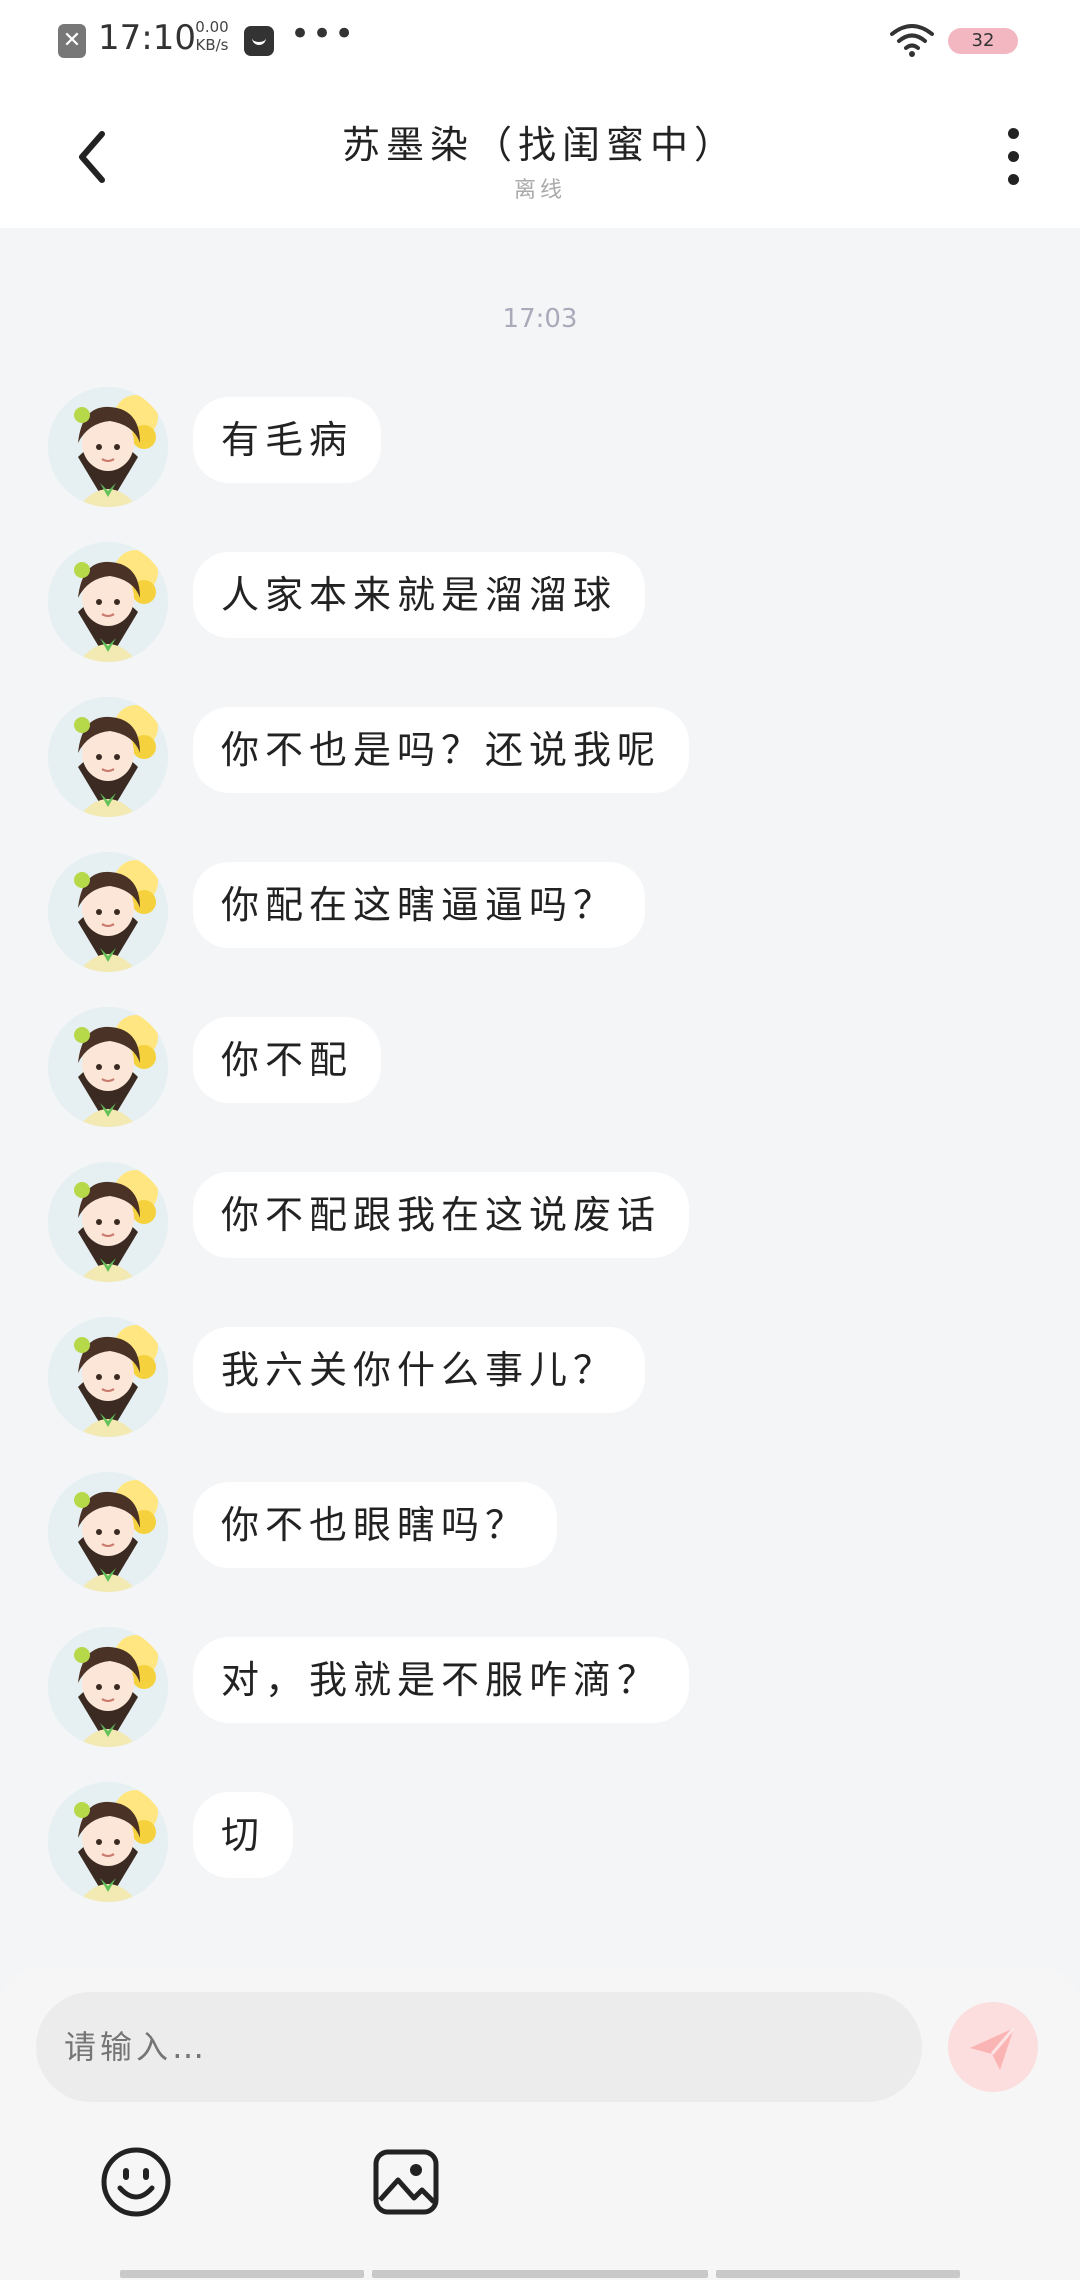  What do you see at coordinates (441, 750) in the screenshot?
I see `message-bubble: 你不也是吗？还说我呢` at bounding box center [441, 750].